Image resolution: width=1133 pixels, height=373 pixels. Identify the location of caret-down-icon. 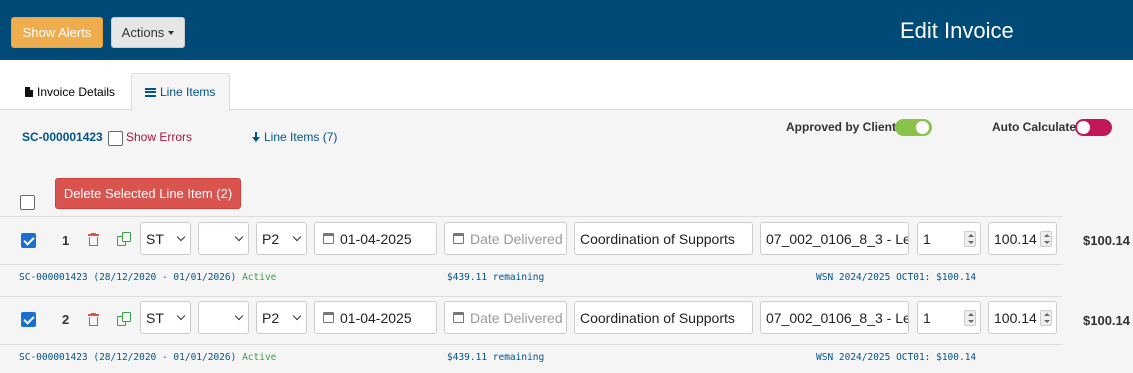
(171, 32).